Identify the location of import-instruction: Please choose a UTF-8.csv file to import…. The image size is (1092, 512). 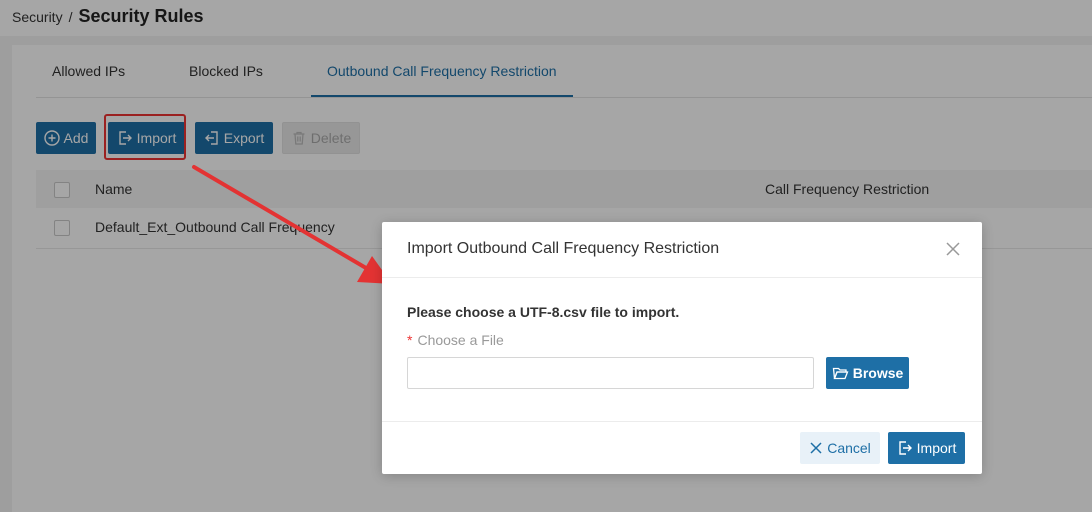
(543, 312).